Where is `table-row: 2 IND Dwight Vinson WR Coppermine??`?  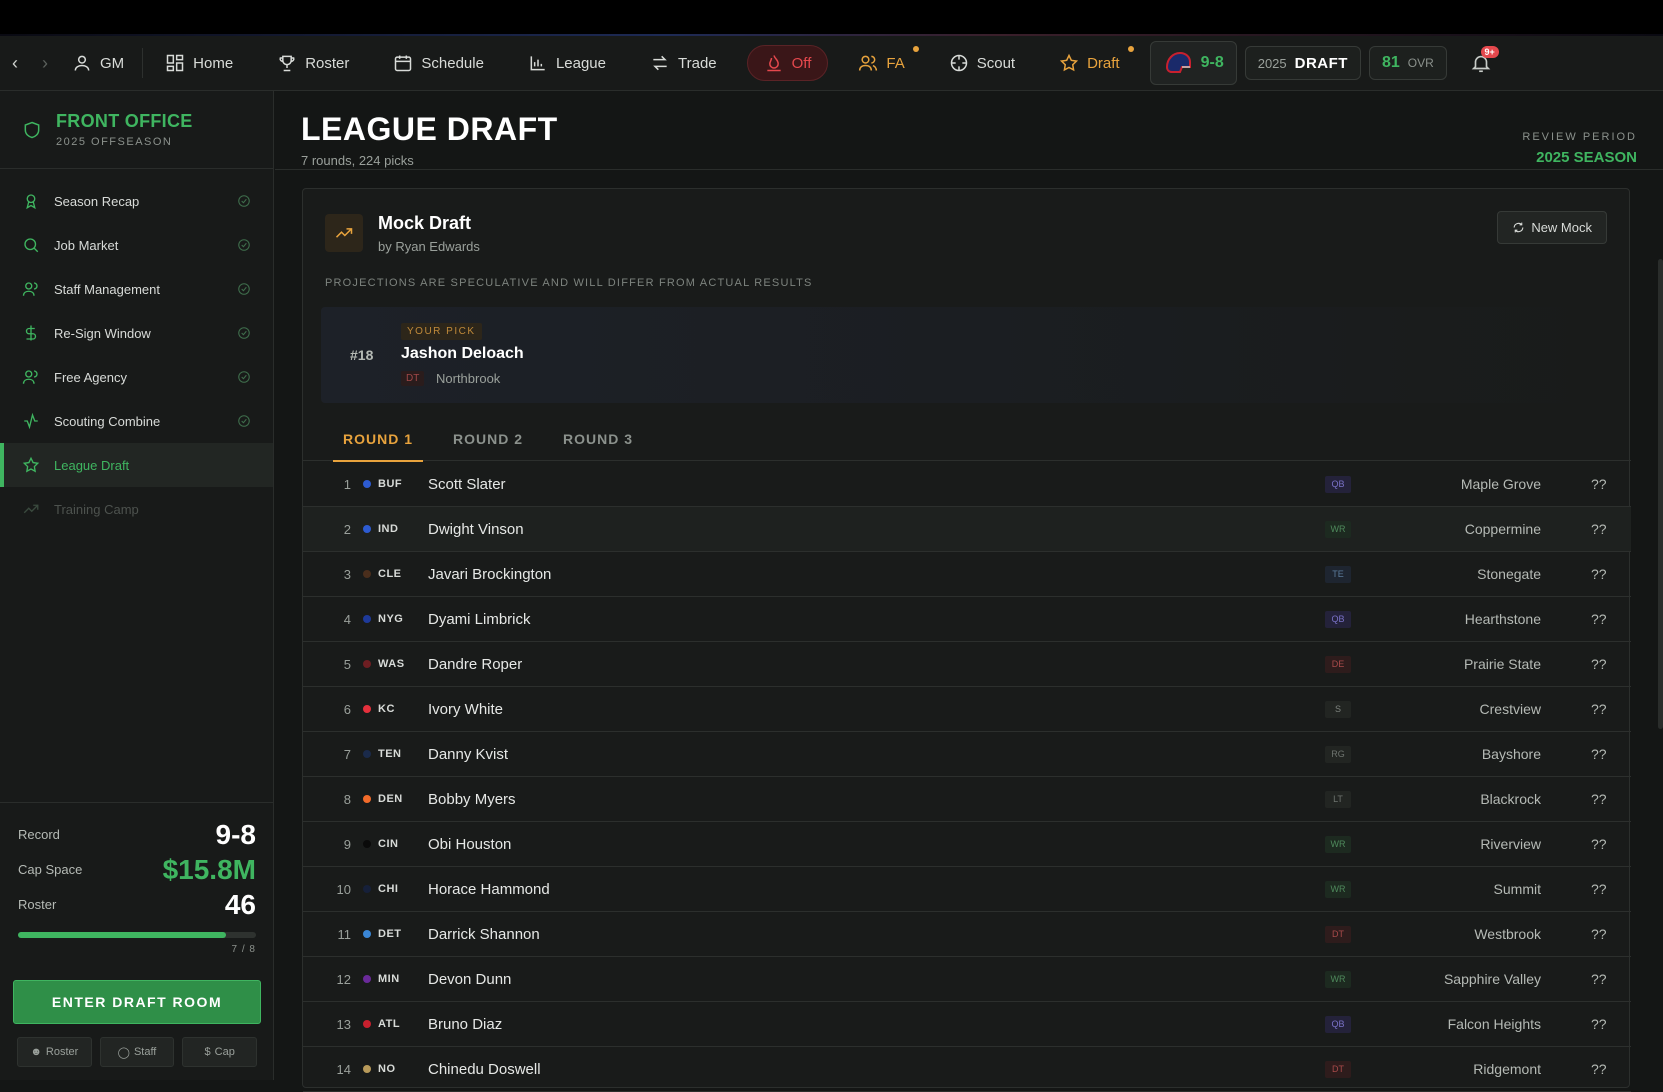 table-row: 2 IND Dwight Vinson WR Coppermine?? is located at coordinates (967, 529).